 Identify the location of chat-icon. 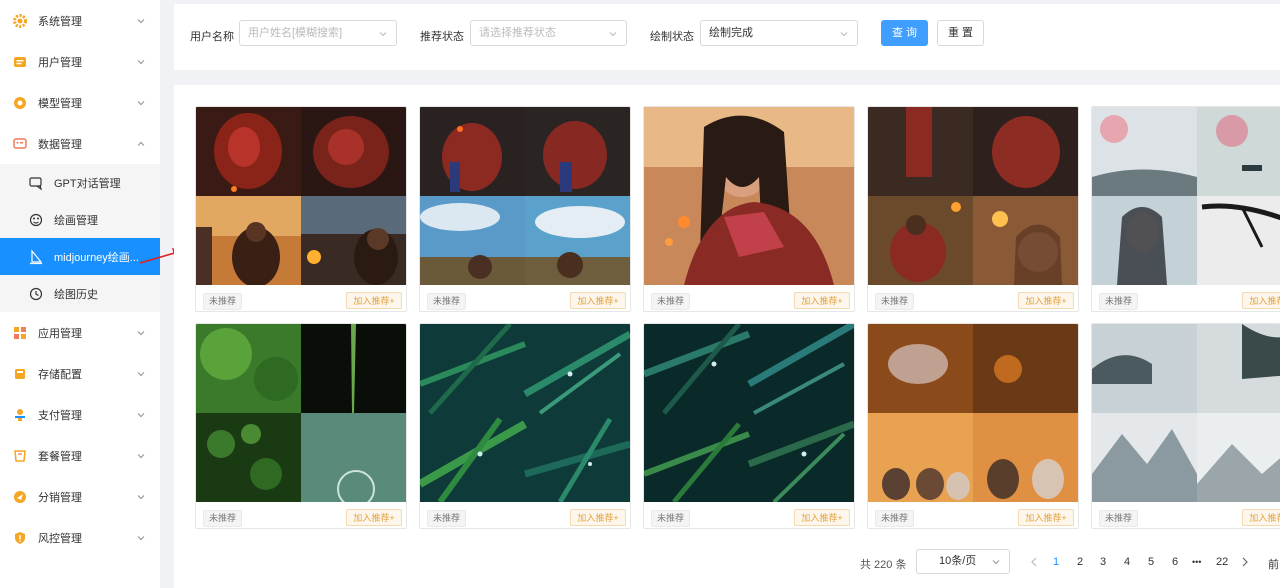
(36, 183).